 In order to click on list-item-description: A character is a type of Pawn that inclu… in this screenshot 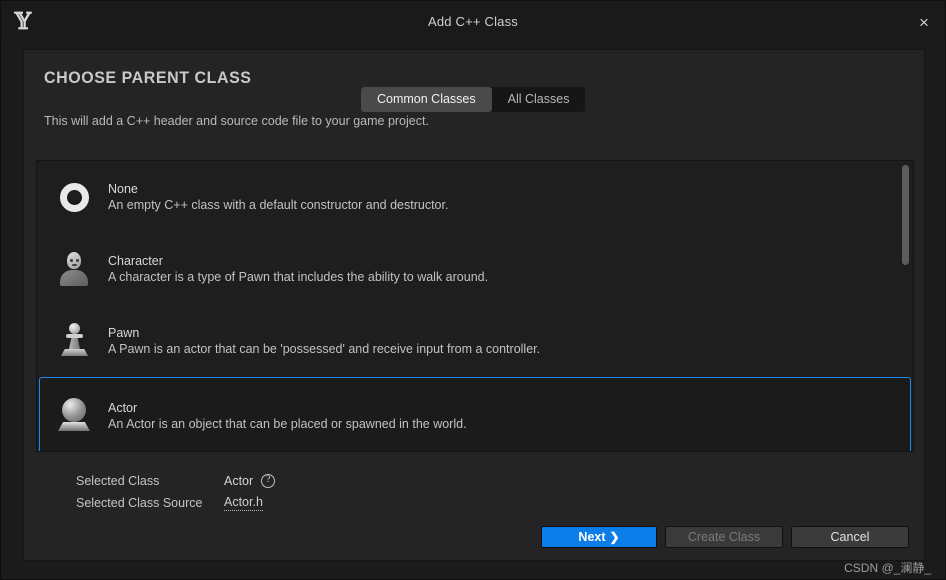, I will do `click(298, 277)`.